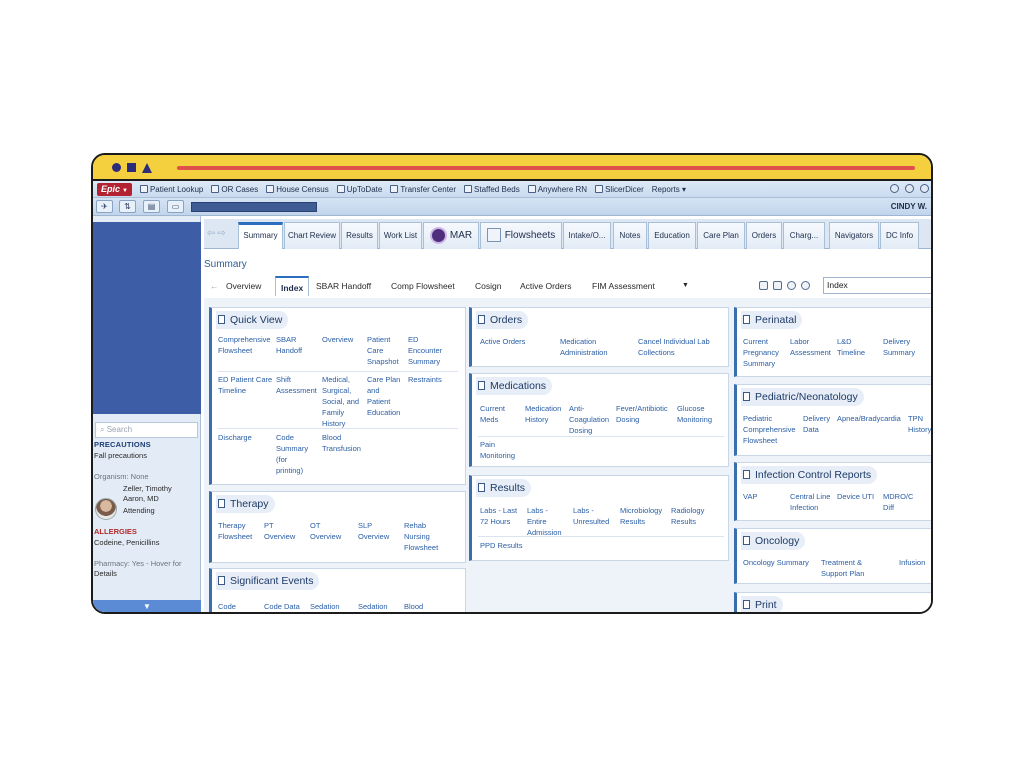  I want to click on provider-name-line2: Aaron, MD, so click(141, 499).